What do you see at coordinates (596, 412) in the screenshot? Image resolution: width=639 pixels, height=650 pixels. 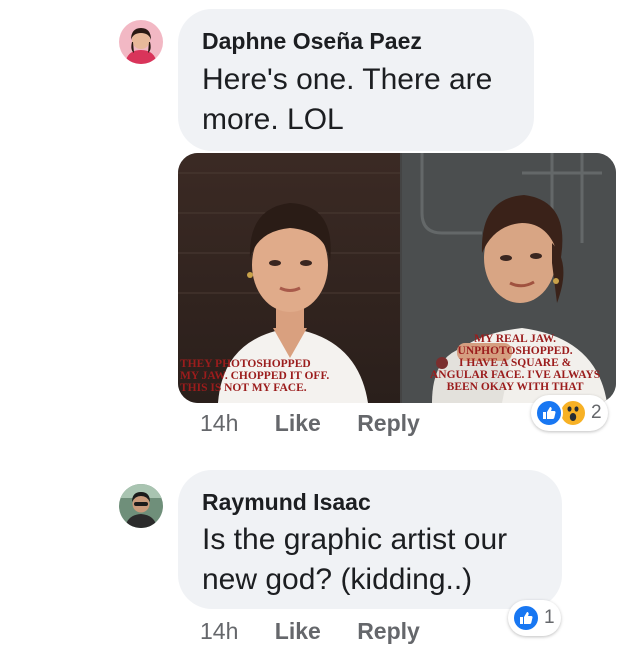 I see `reaction-count: 2` at bounding box center [596, 412].